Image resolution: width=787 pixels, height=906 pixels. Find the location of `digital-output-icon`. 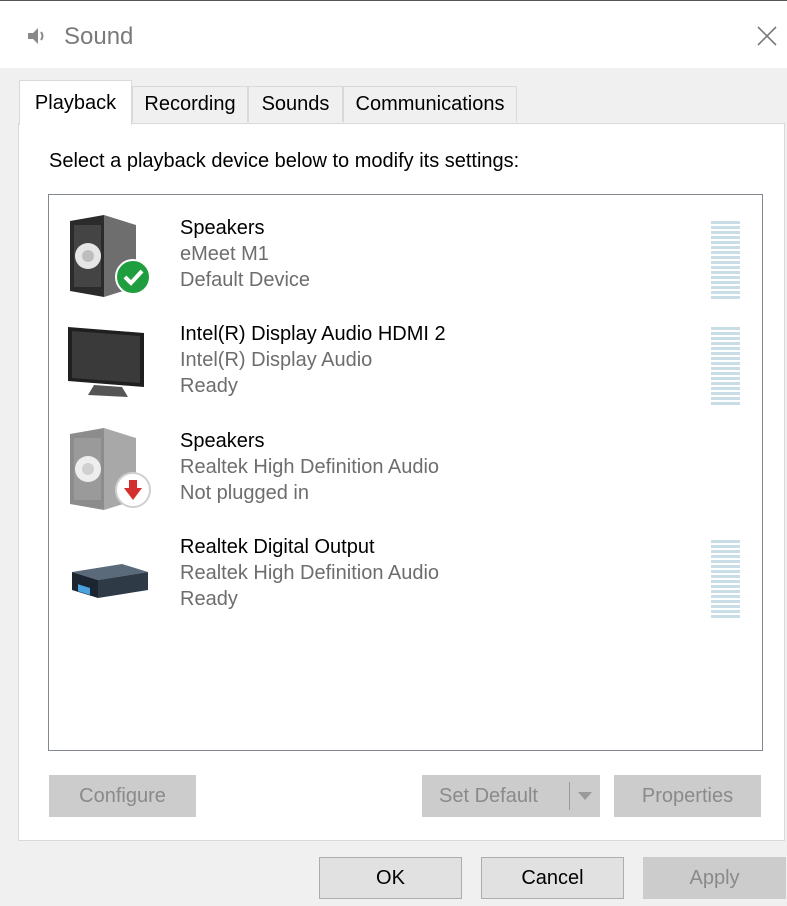

digital-output-icon is located at coordinates (110, 581).